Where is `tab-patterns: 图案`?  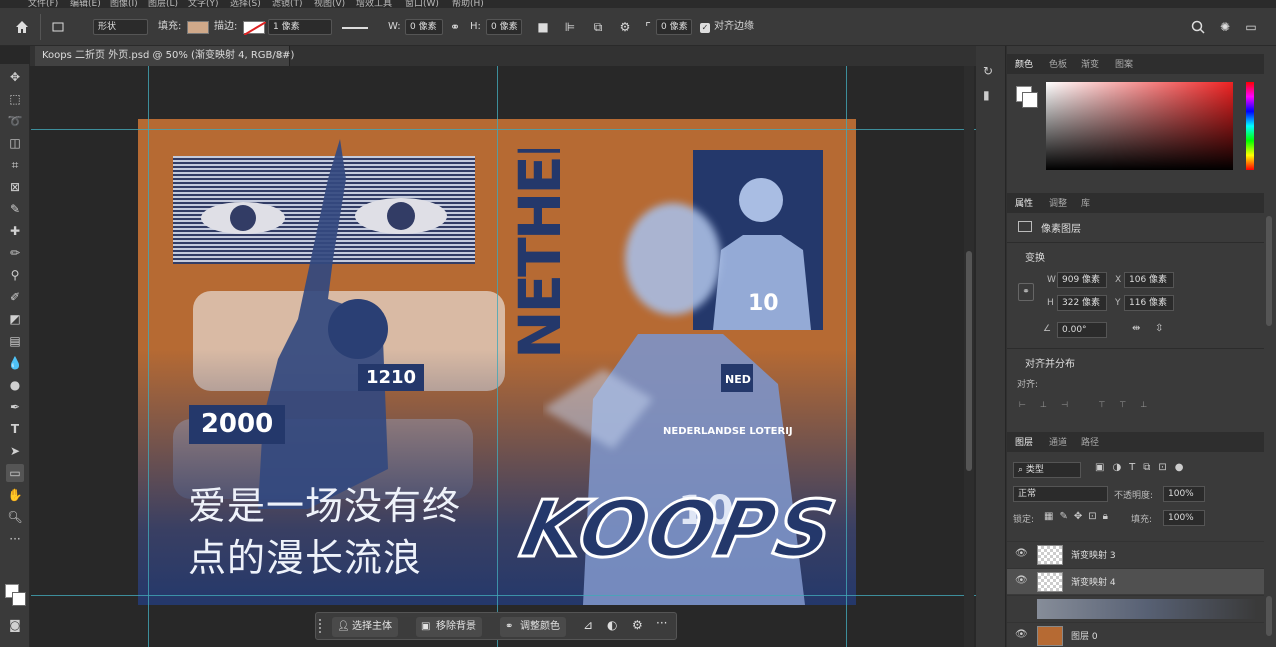
tab-patterns: 图案 is located at coordinates (1124, 63).